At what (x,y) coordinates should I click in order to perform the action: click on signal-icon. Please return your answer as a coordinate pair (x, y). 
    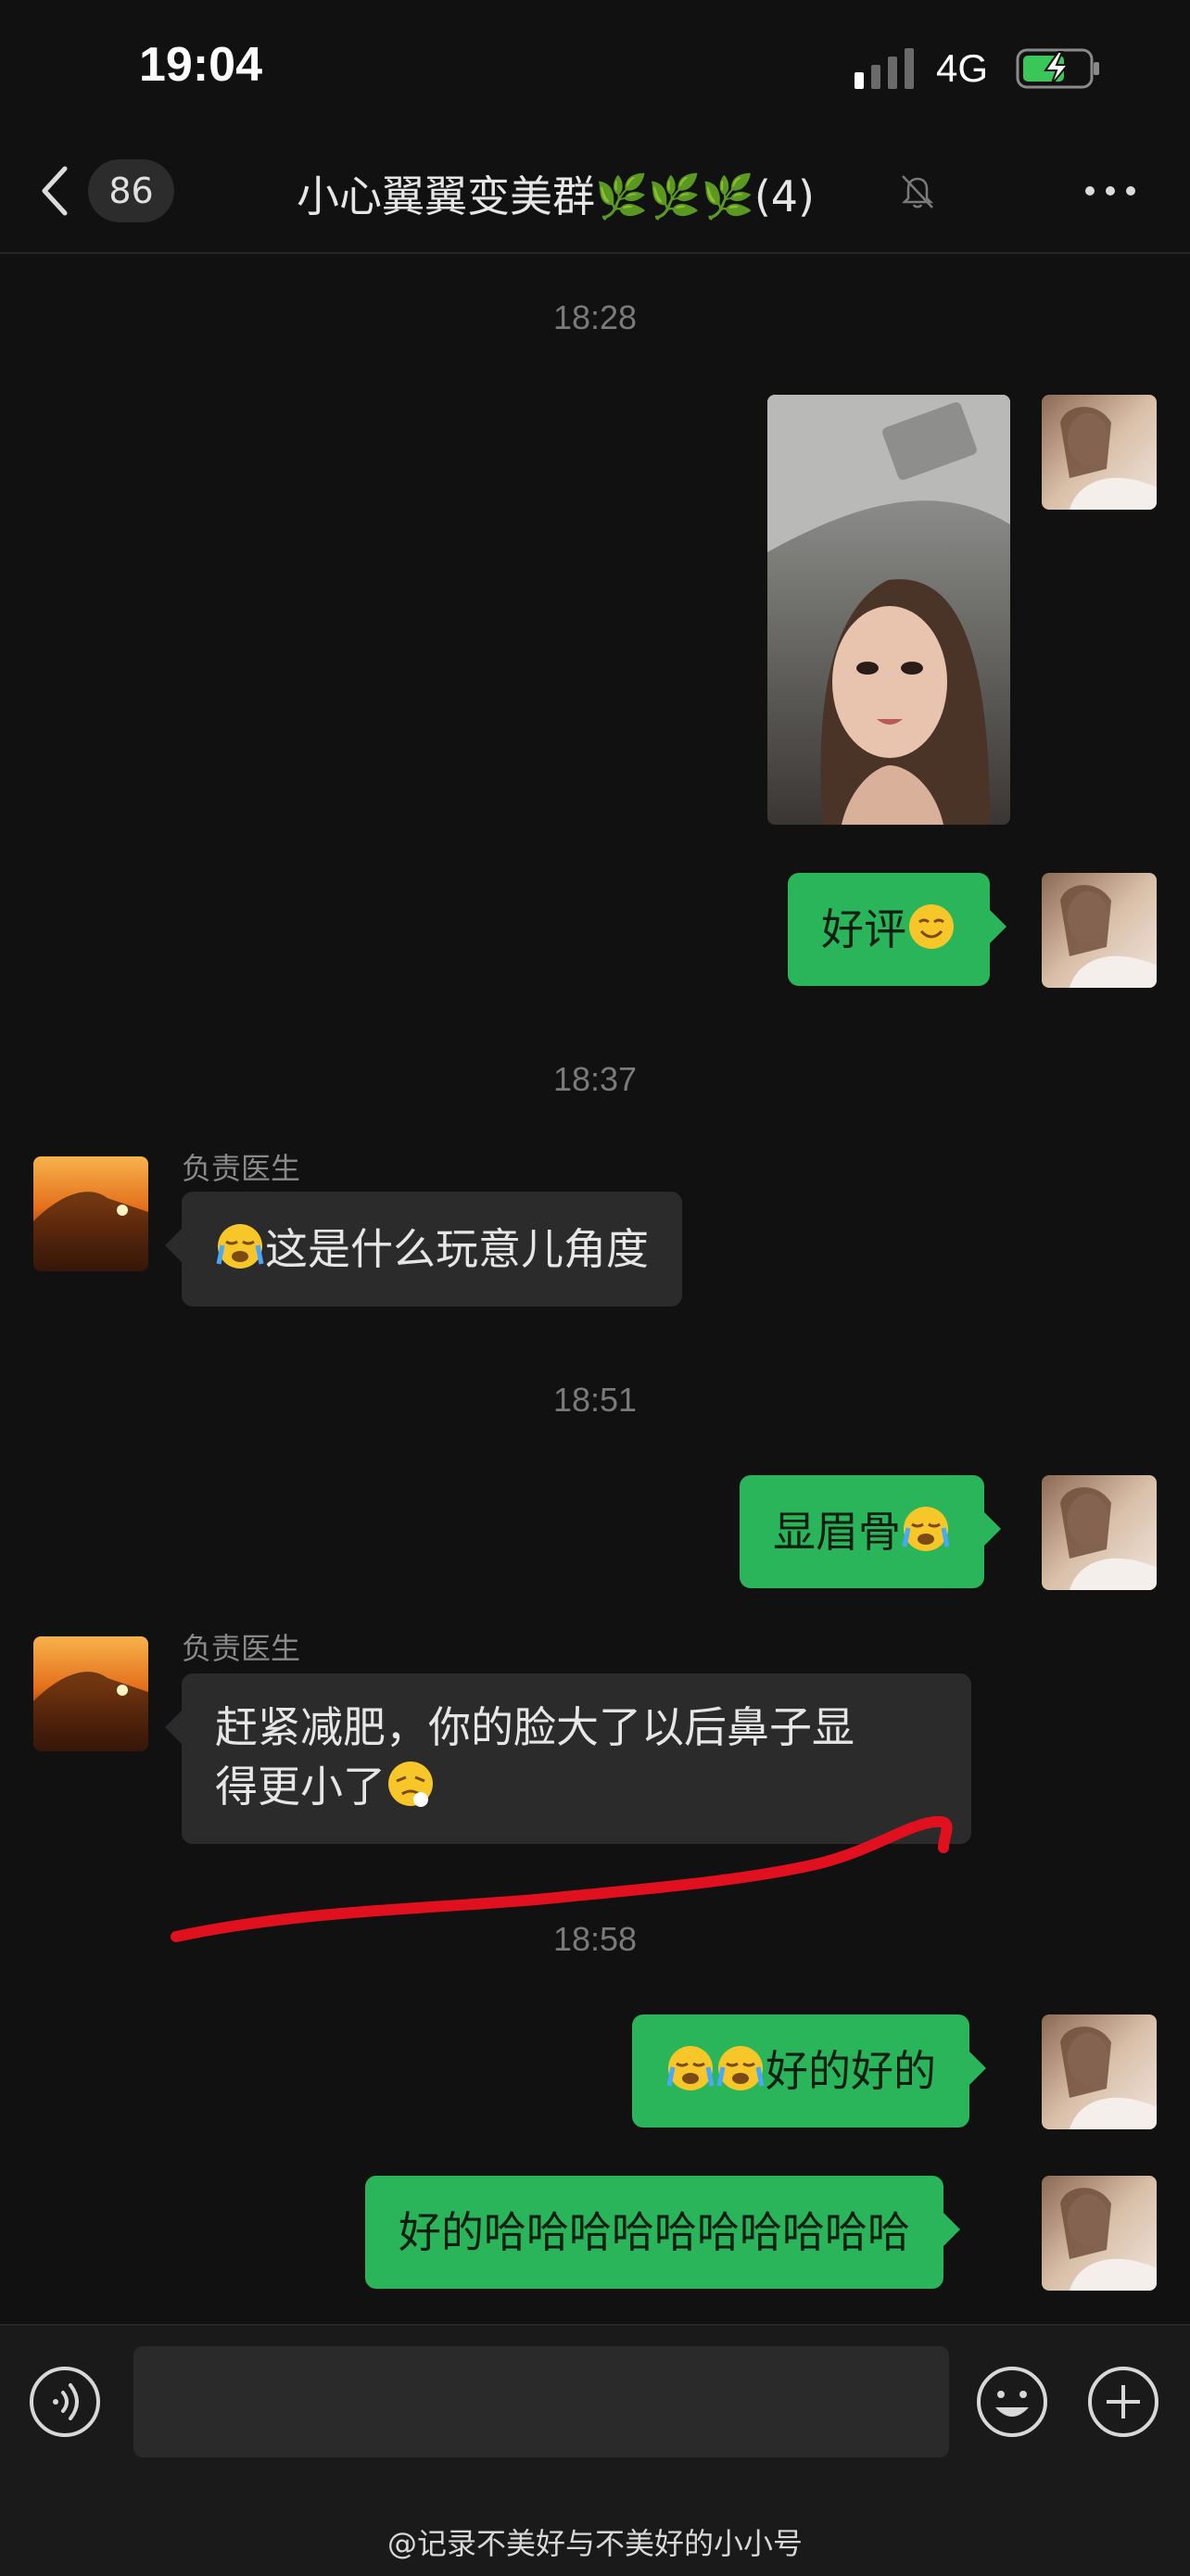
    Looking at the image, I should click on (884, 68).